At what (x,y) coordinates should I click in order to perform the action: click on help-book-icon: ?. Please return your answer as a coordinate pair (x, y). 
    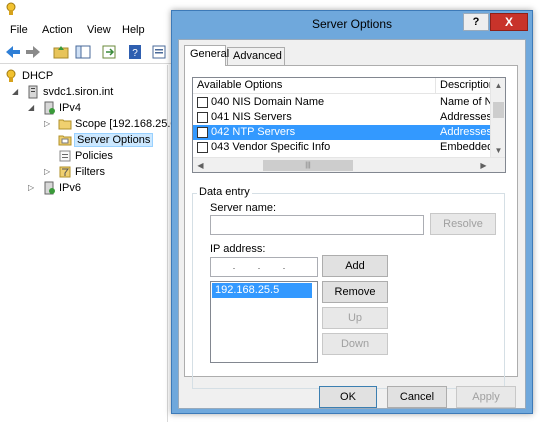
    Looking at the image, I should click on (135, 52).